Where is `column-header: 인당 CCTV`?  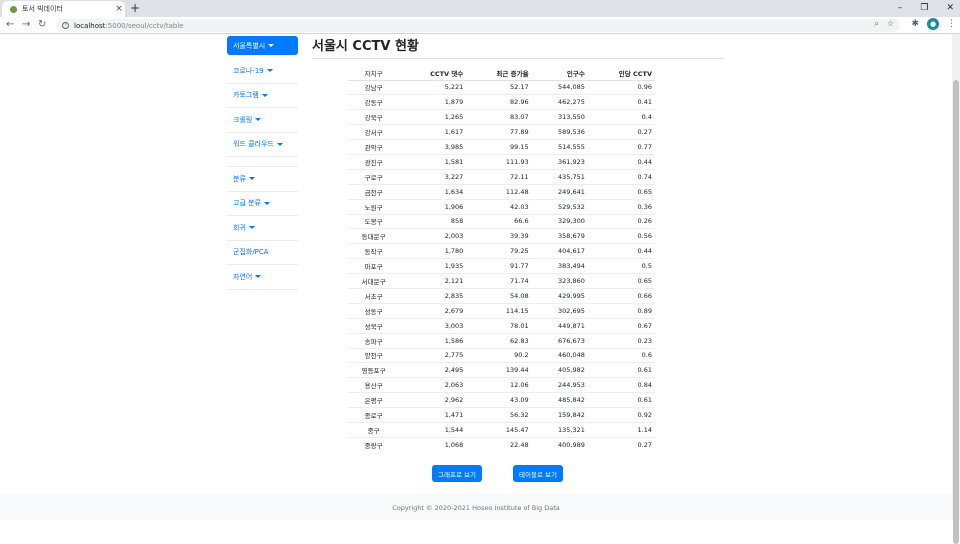
column-header: 인당 CCTV is located at coordinates (621, 73).